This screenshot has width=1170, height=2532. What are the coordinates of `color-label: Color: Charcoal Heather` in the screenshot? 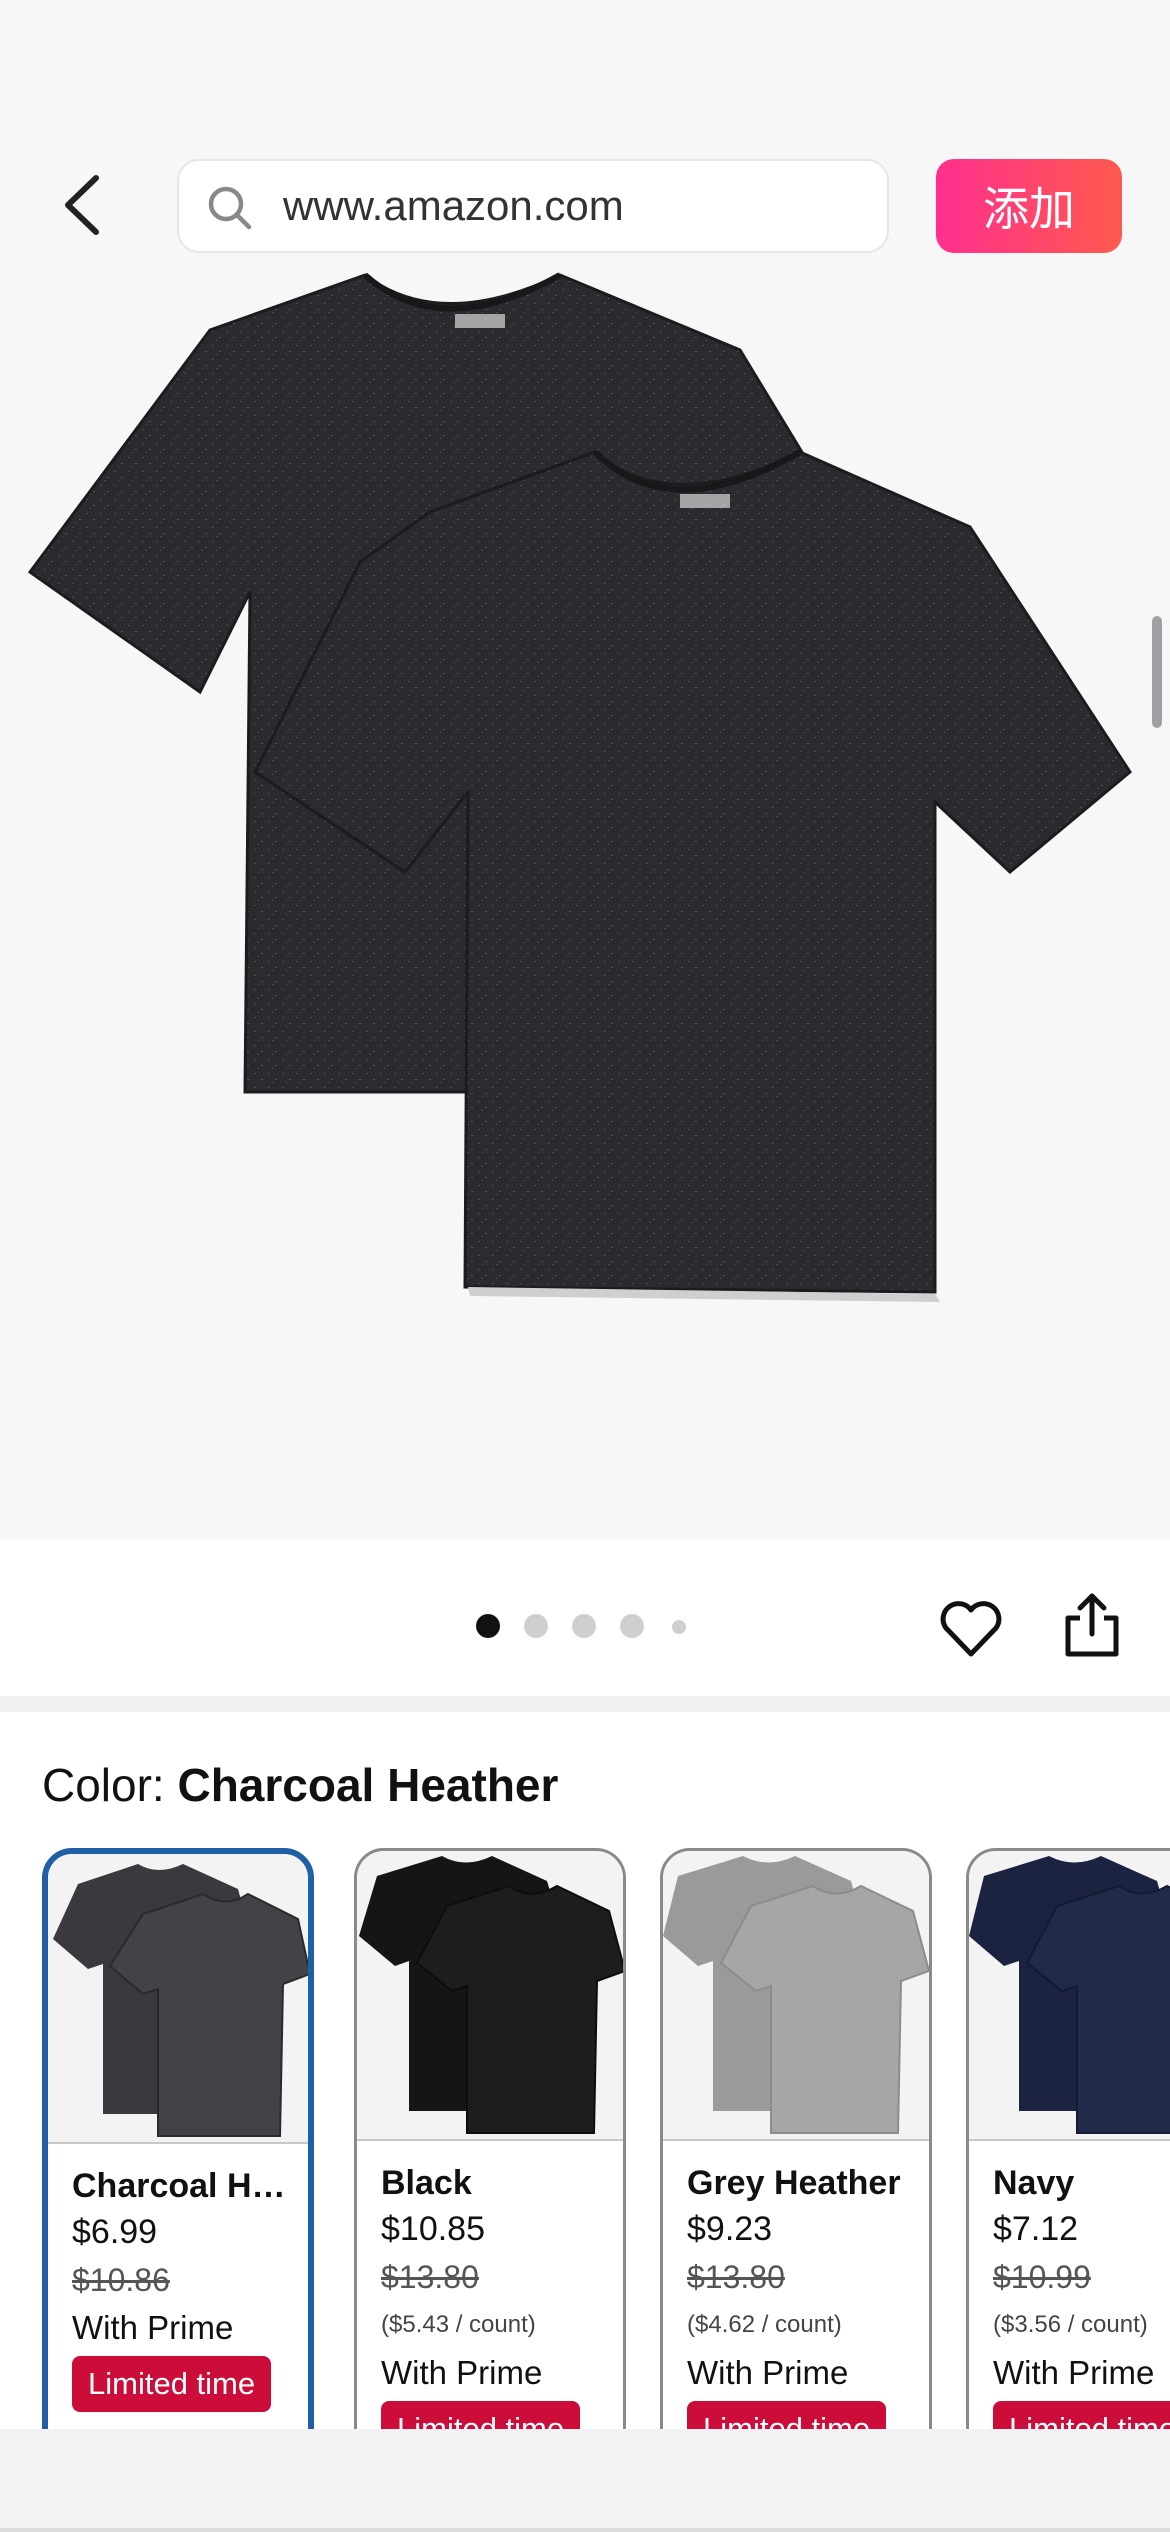 It's located at (300, 1785).